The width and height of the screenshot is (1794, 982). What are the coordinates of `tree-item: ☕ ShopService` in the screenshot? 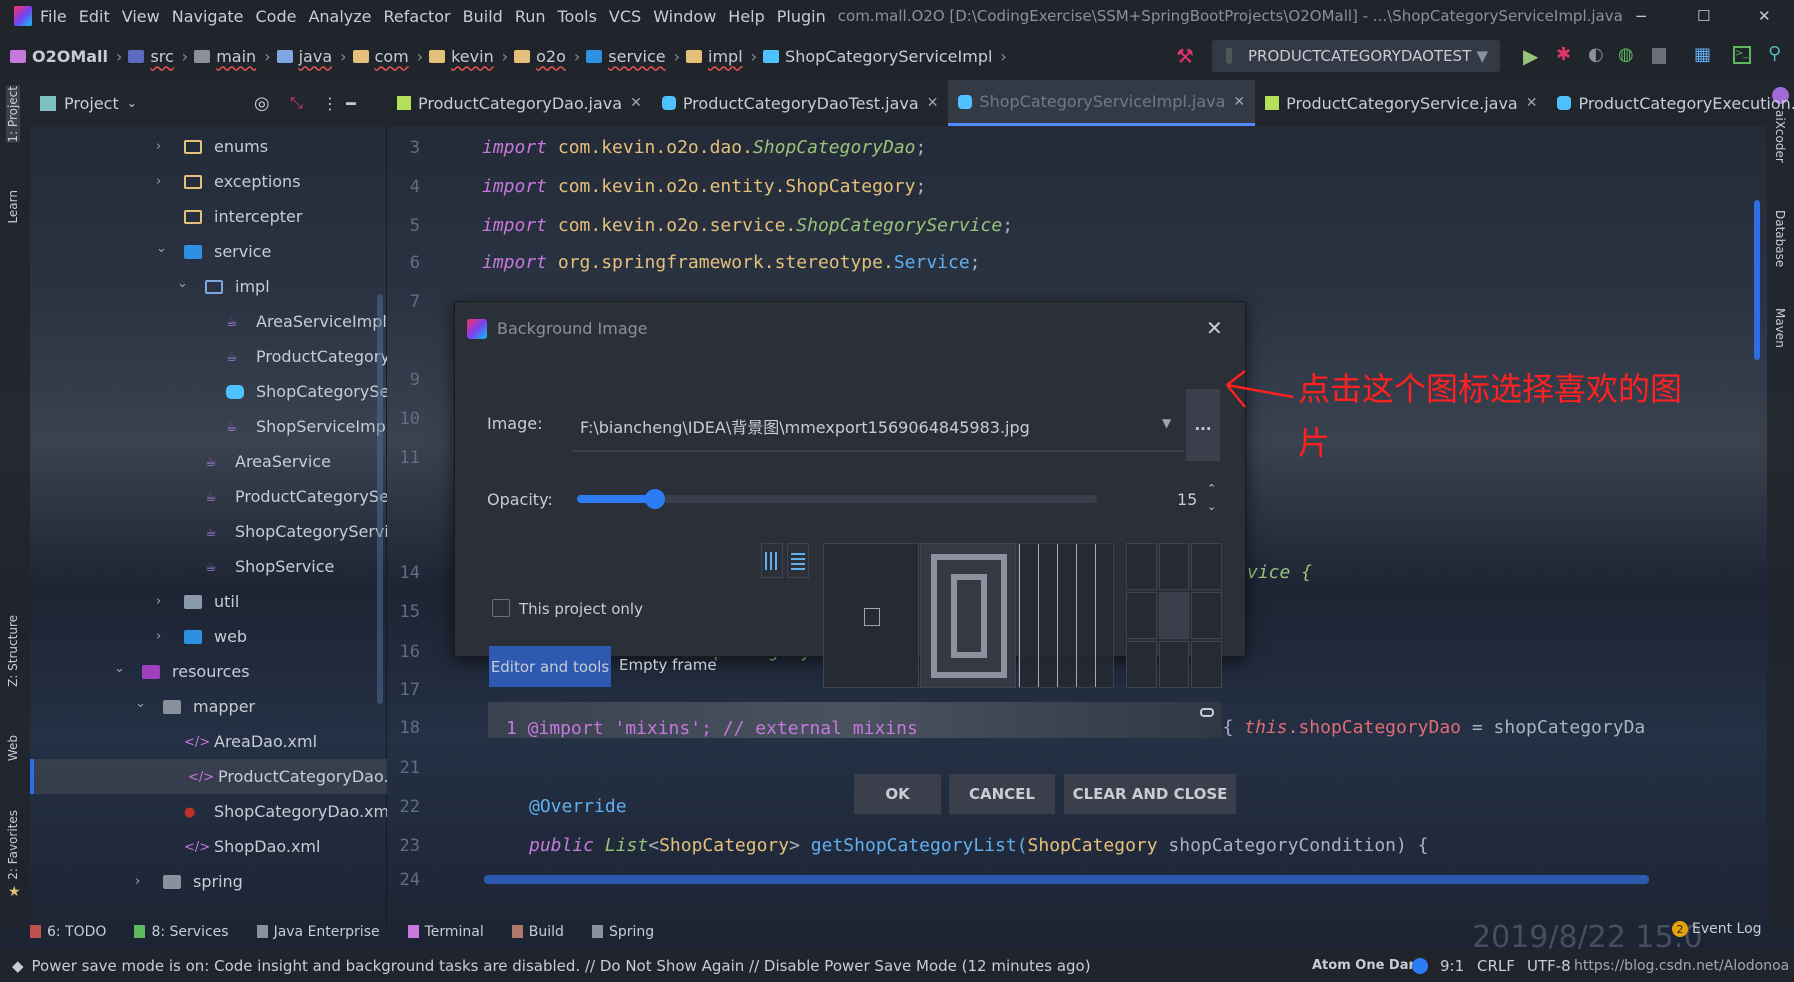 It's located at (208, 566).